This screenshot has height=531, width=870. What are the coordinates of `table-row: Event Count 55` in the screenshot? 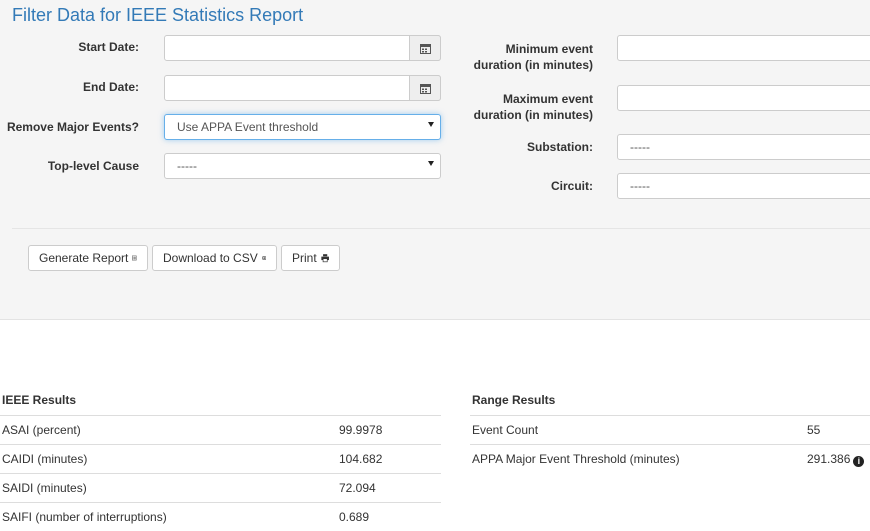 It's located at (670, 429).